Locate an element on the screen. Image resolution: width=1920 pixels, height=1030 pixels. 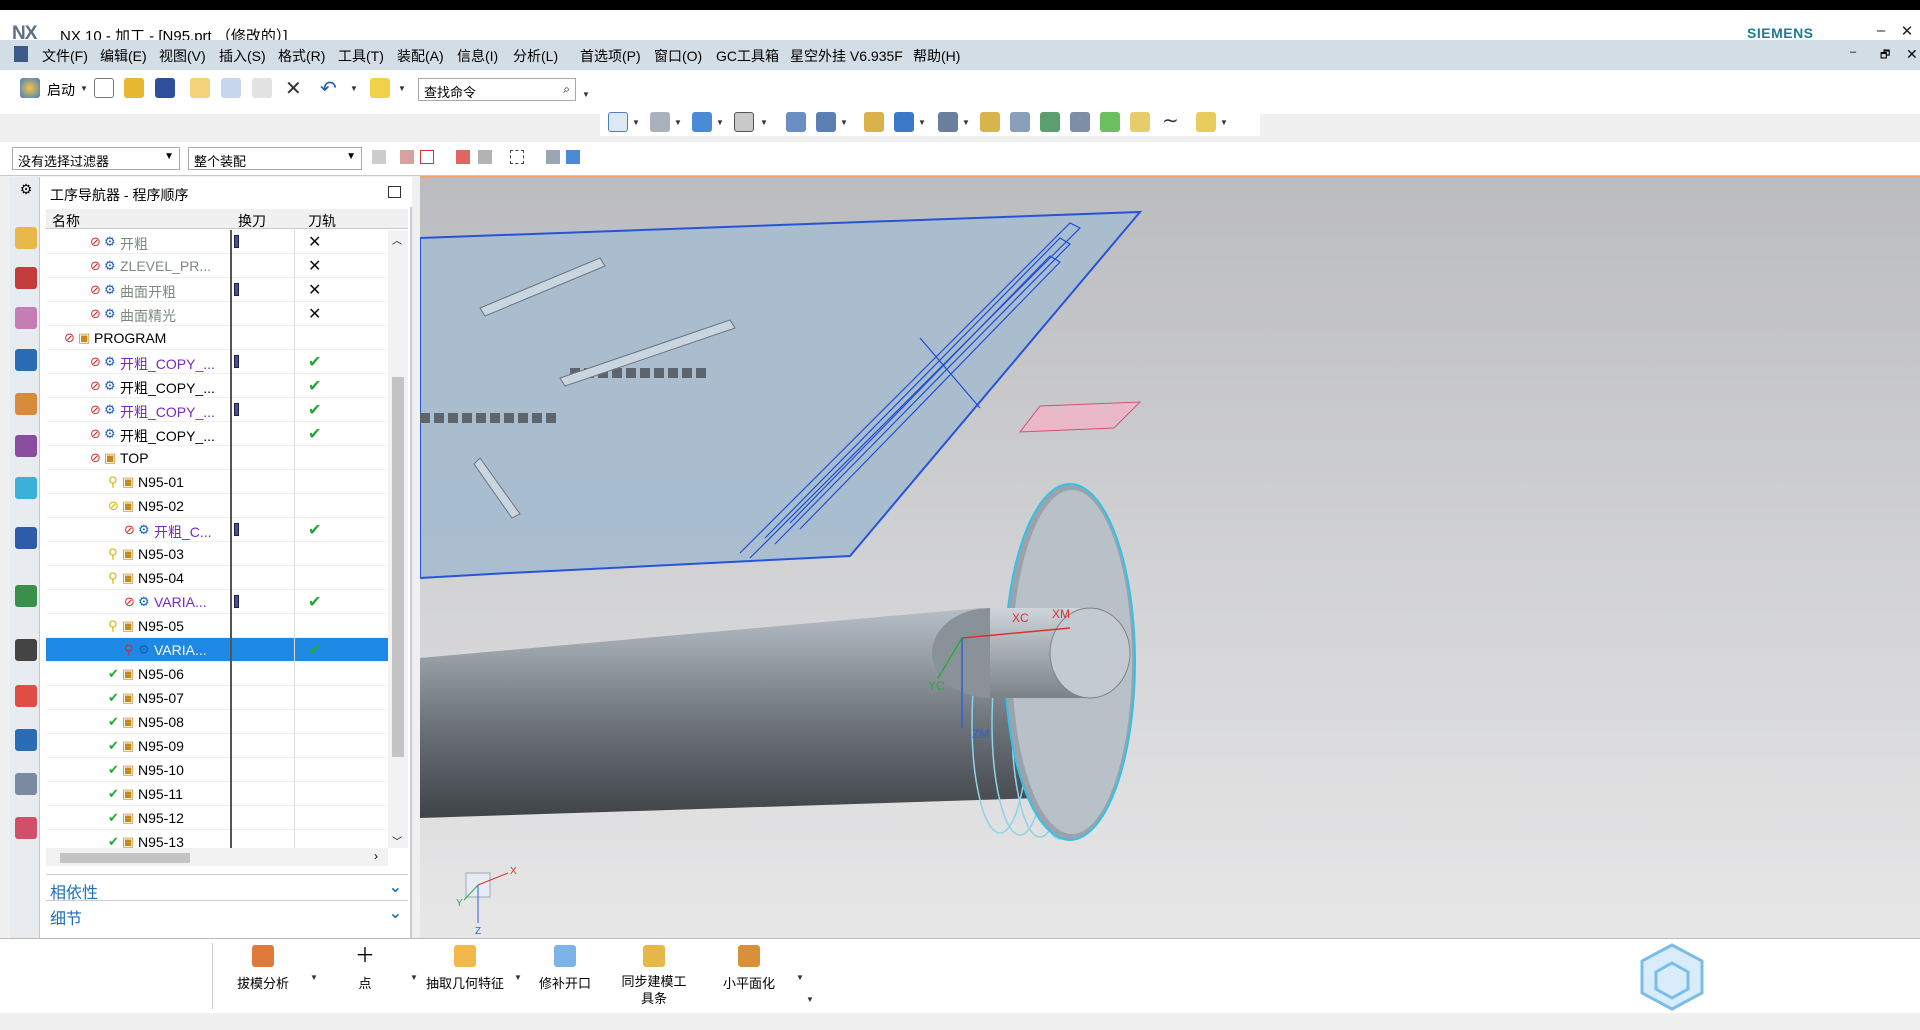
command-search-input: 查找命令 ⌕ is located at coordinates (497, 89).